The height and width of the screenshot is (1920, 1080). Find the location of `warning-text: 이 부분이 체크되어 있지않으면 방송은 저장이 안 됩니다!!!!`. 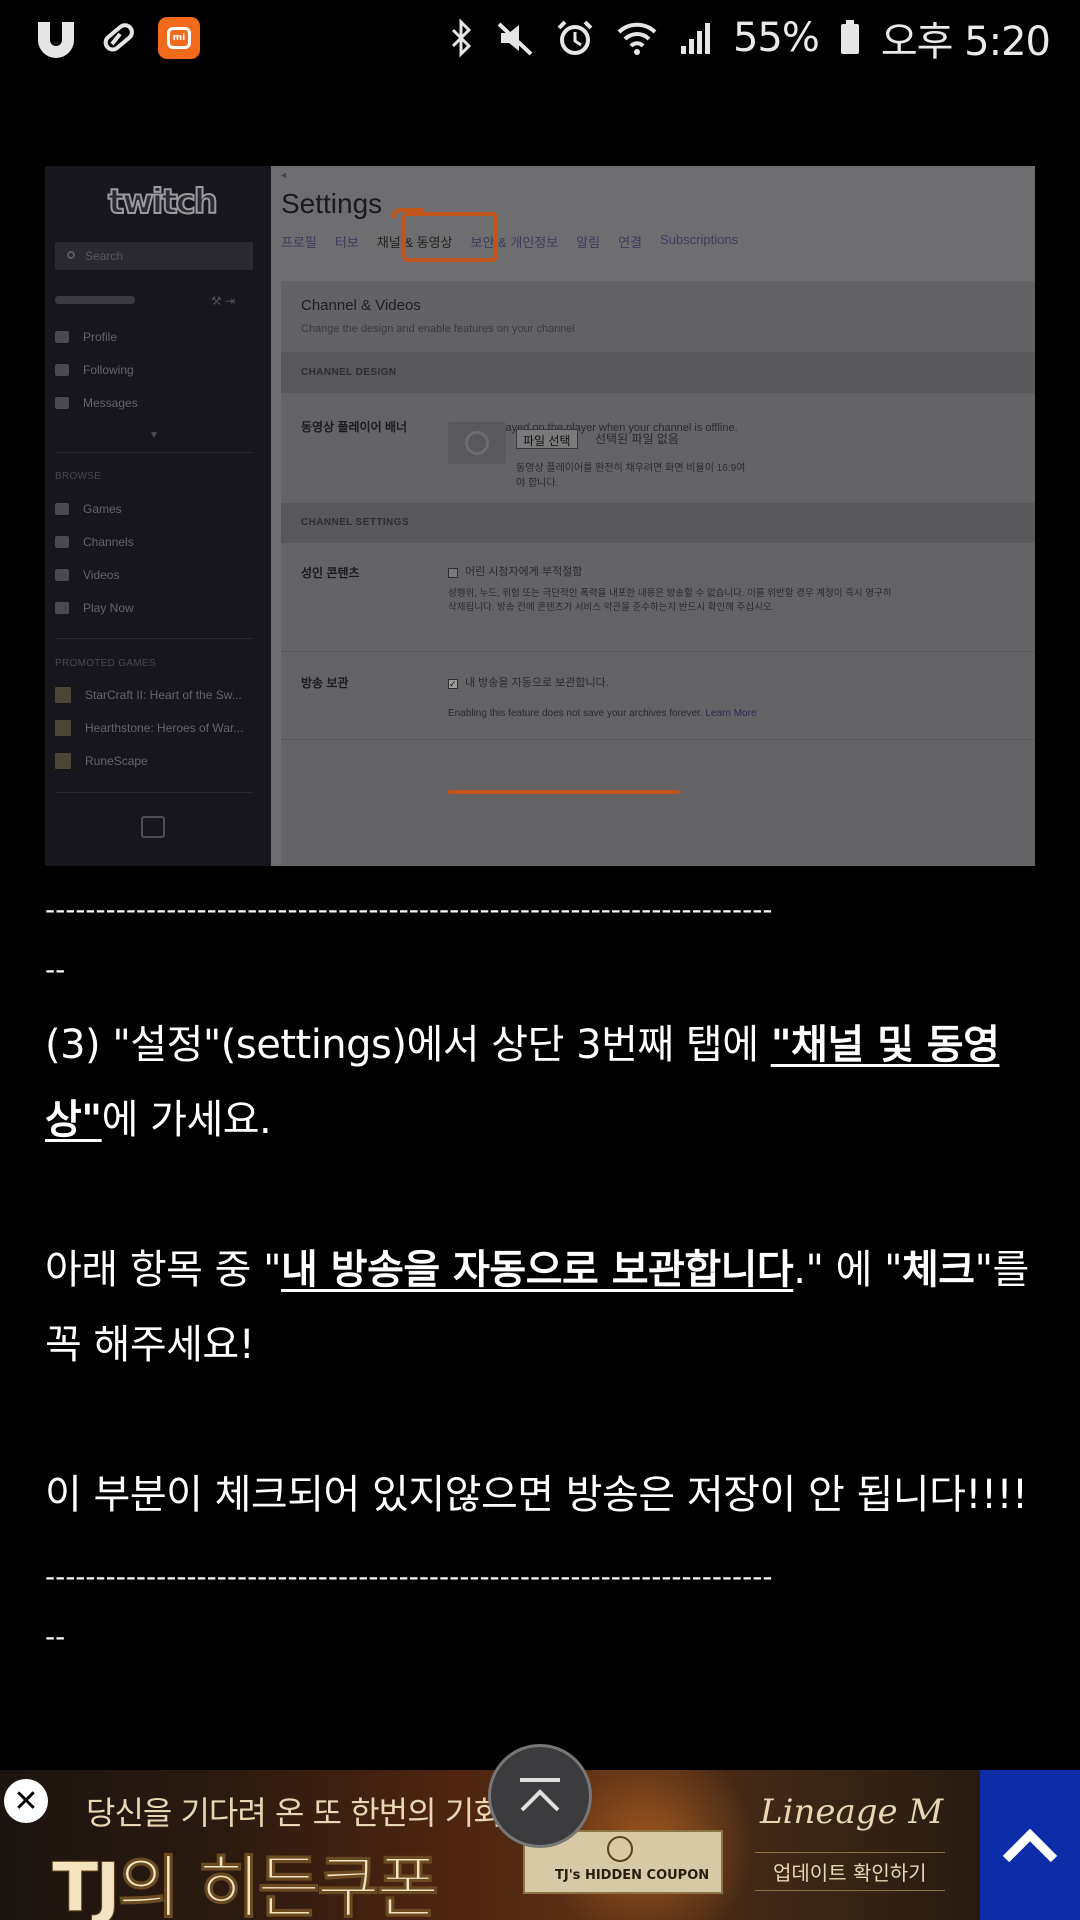

warning-text: 이 부분이 체크되어 있지않으면 방송은 저장이 안 됩니다!!!! is located at coordinates (536, 1495).